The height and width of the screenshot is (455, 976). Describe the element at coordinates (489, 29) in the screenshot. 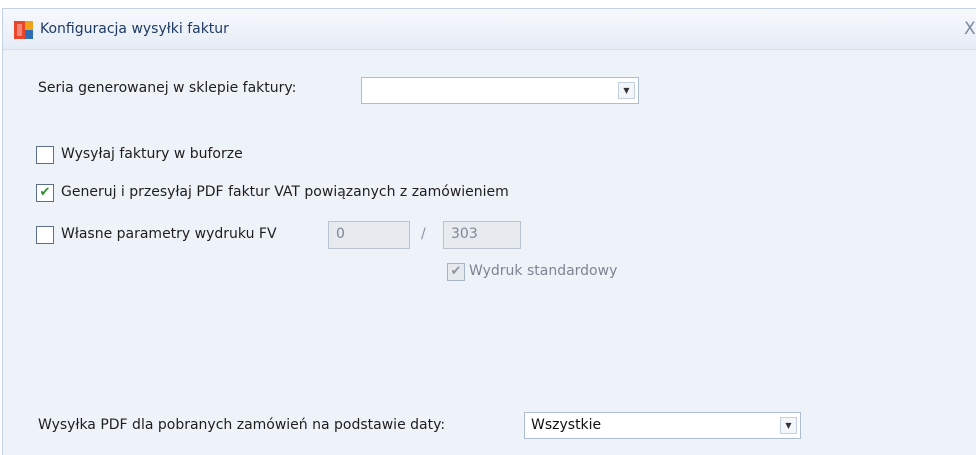

I see `title-bar: Konfiguracja wysyłki faktur X` at that location.